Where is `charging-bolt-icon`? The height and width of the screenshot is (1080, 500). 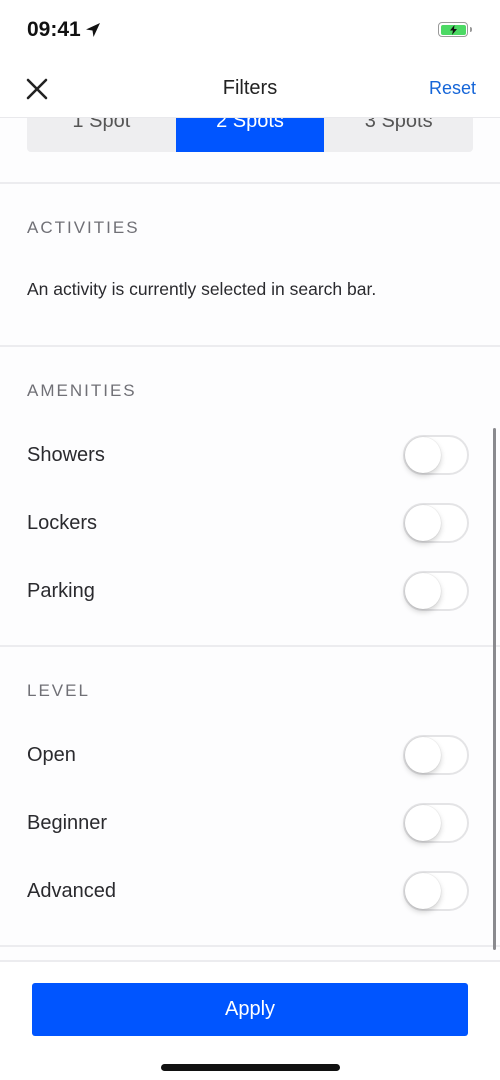
charging-bolt-icon is located at coordinates (453, 29).